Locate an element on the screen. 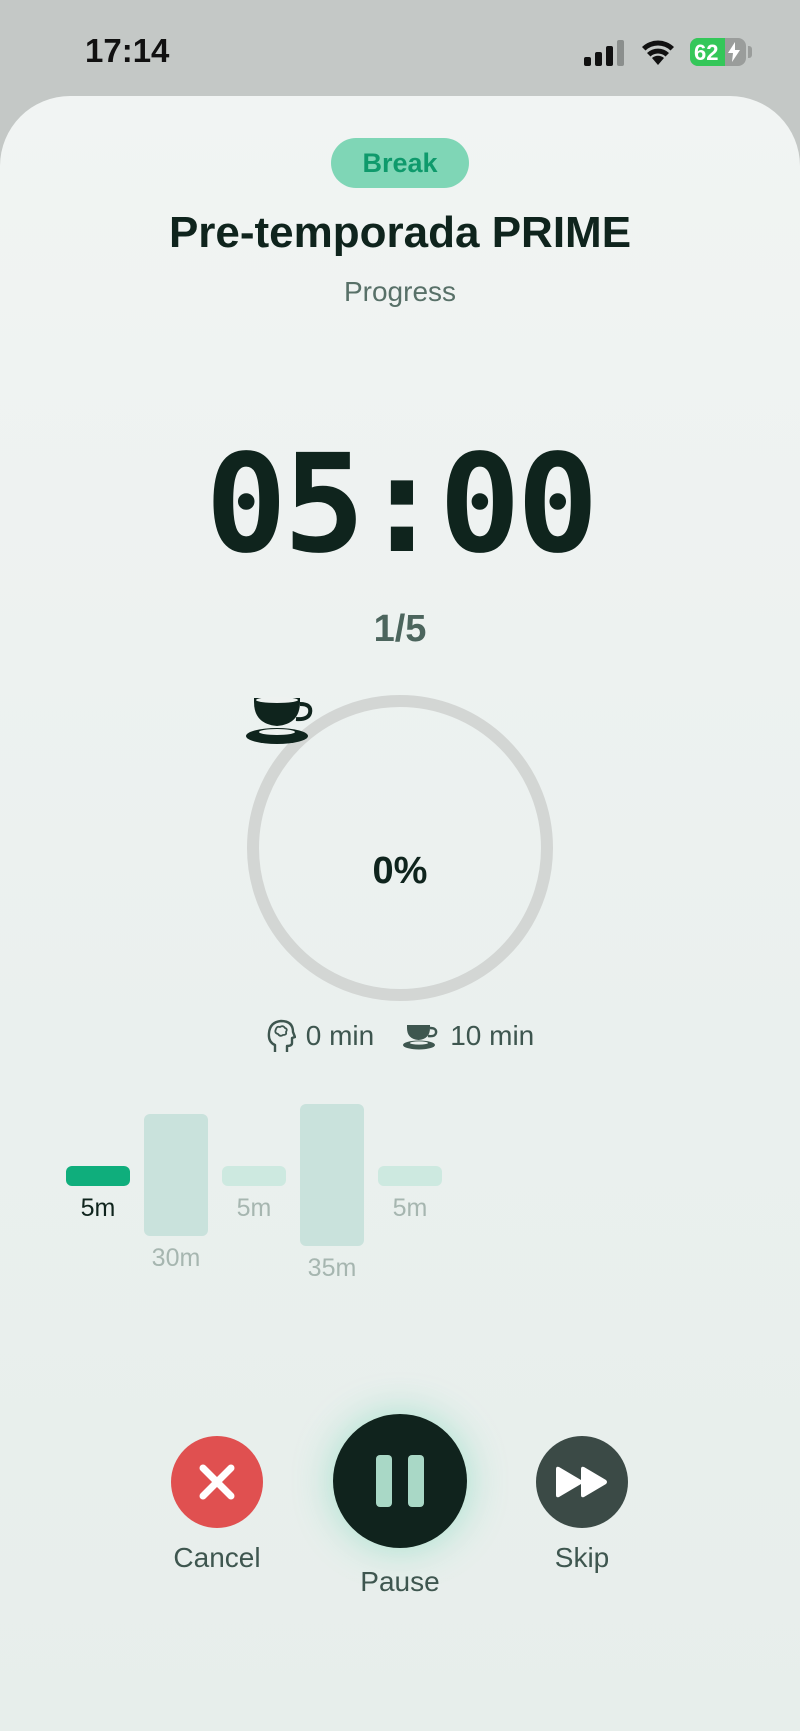 This screenshot has height=1731, width=800. battery-percent: 62 is located at coordinates (706, 52).